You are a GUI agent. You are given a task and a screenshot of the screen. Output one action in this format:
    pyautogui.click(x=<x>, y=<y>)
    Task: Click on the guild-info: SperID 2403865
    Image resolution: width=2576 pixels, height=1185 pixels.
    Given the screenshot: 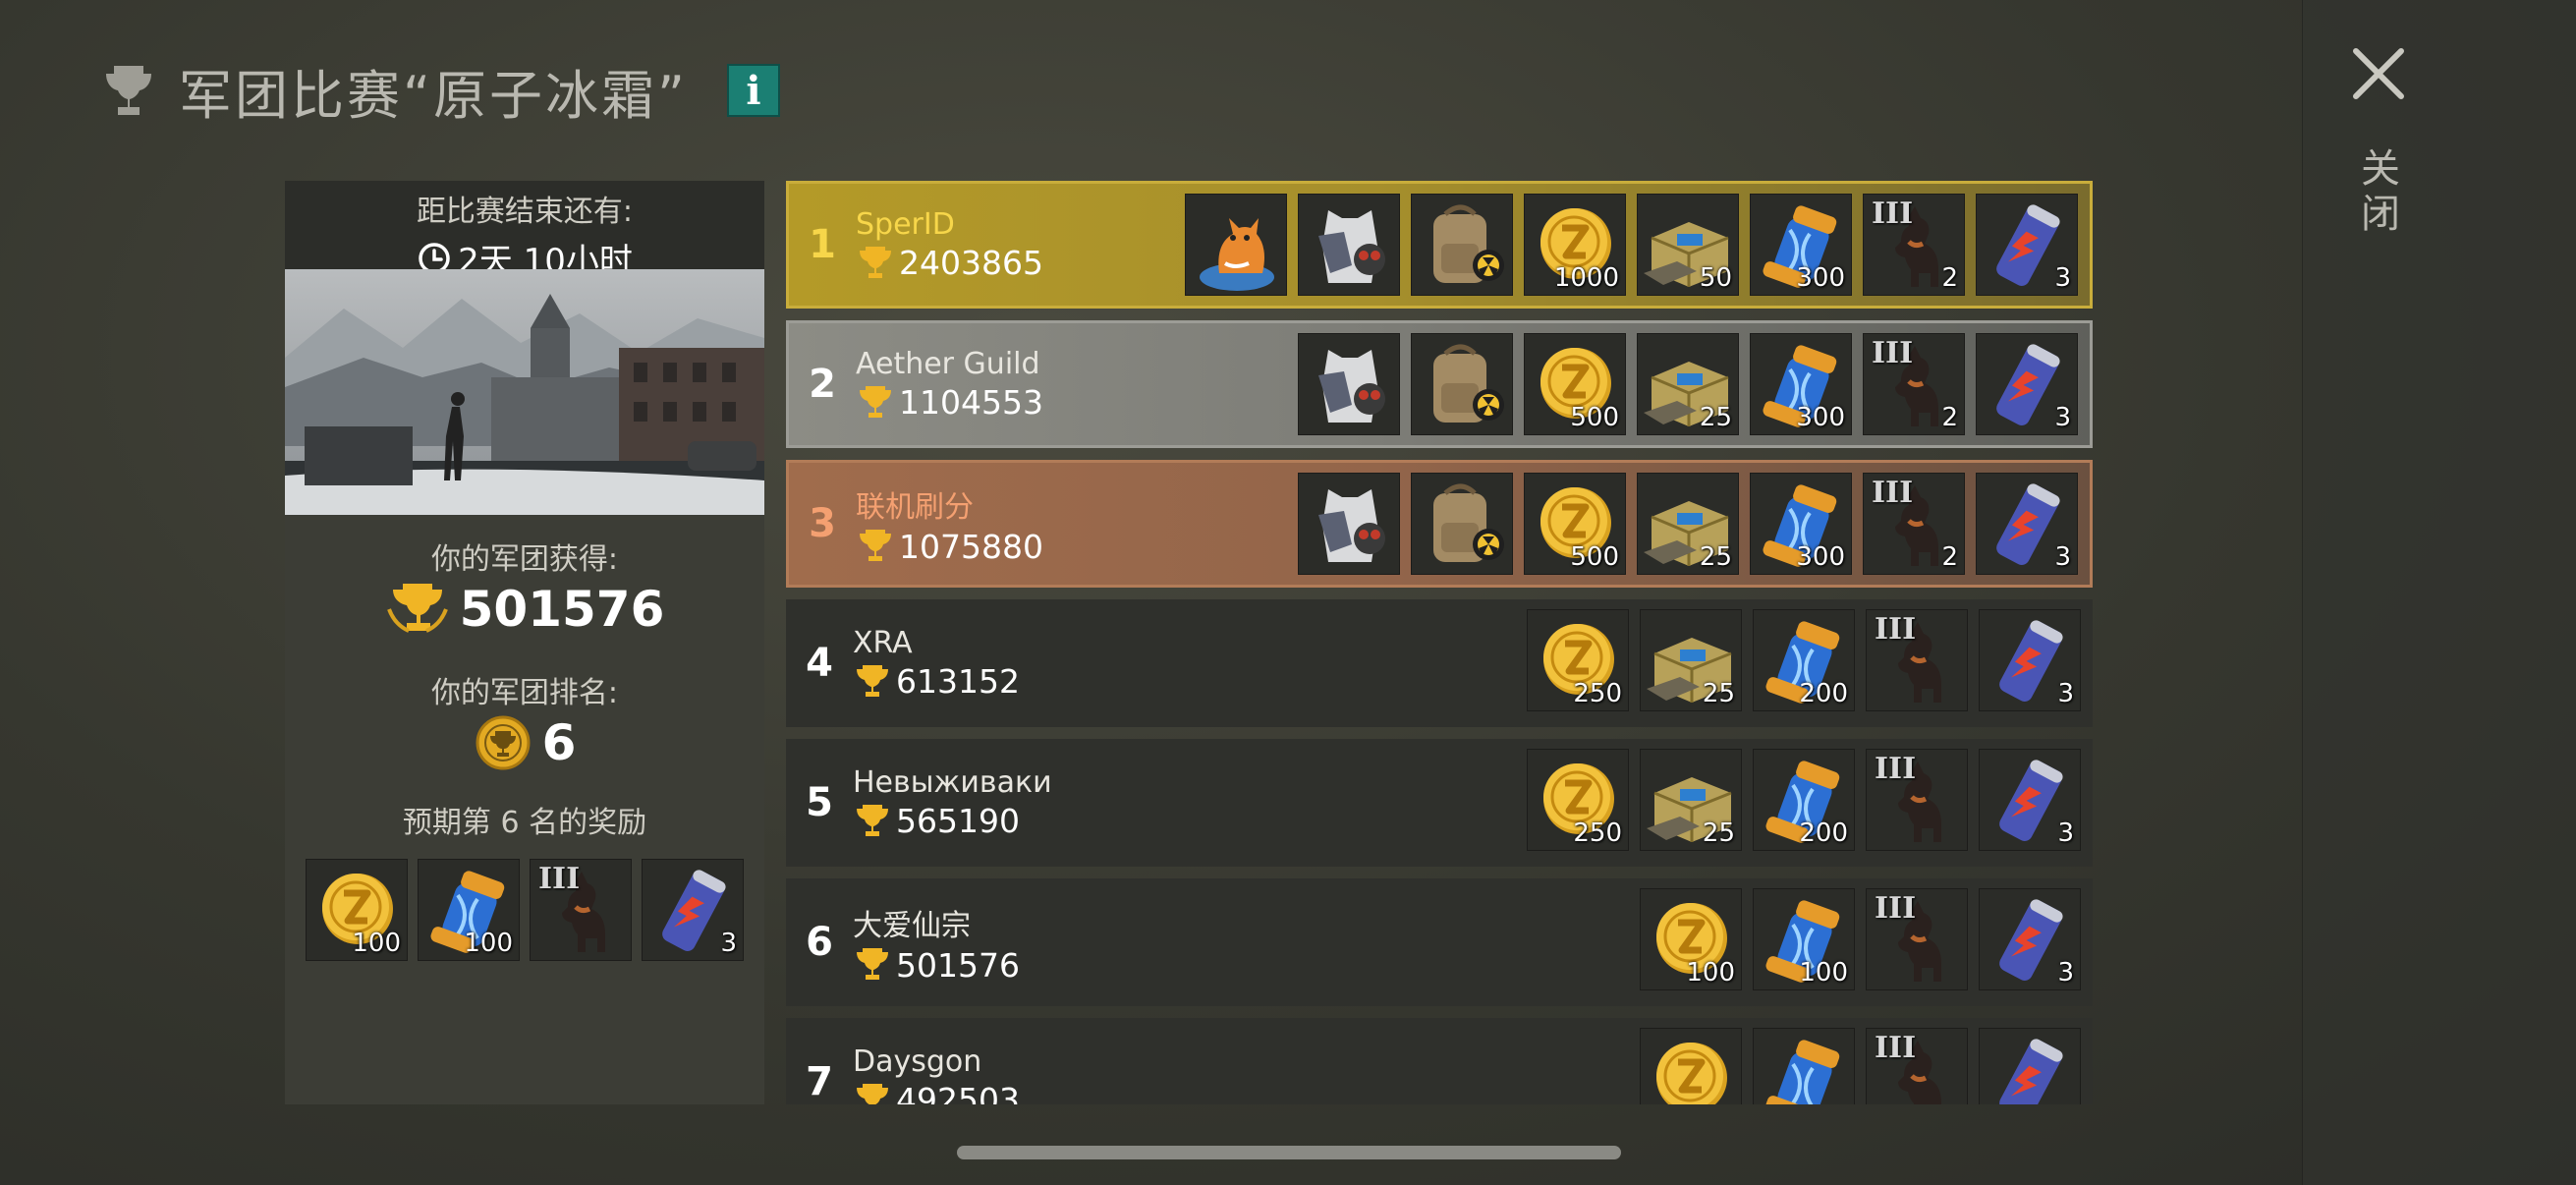 What is the action you would take?
    pyautogui.click(x=1013, y=245)
    